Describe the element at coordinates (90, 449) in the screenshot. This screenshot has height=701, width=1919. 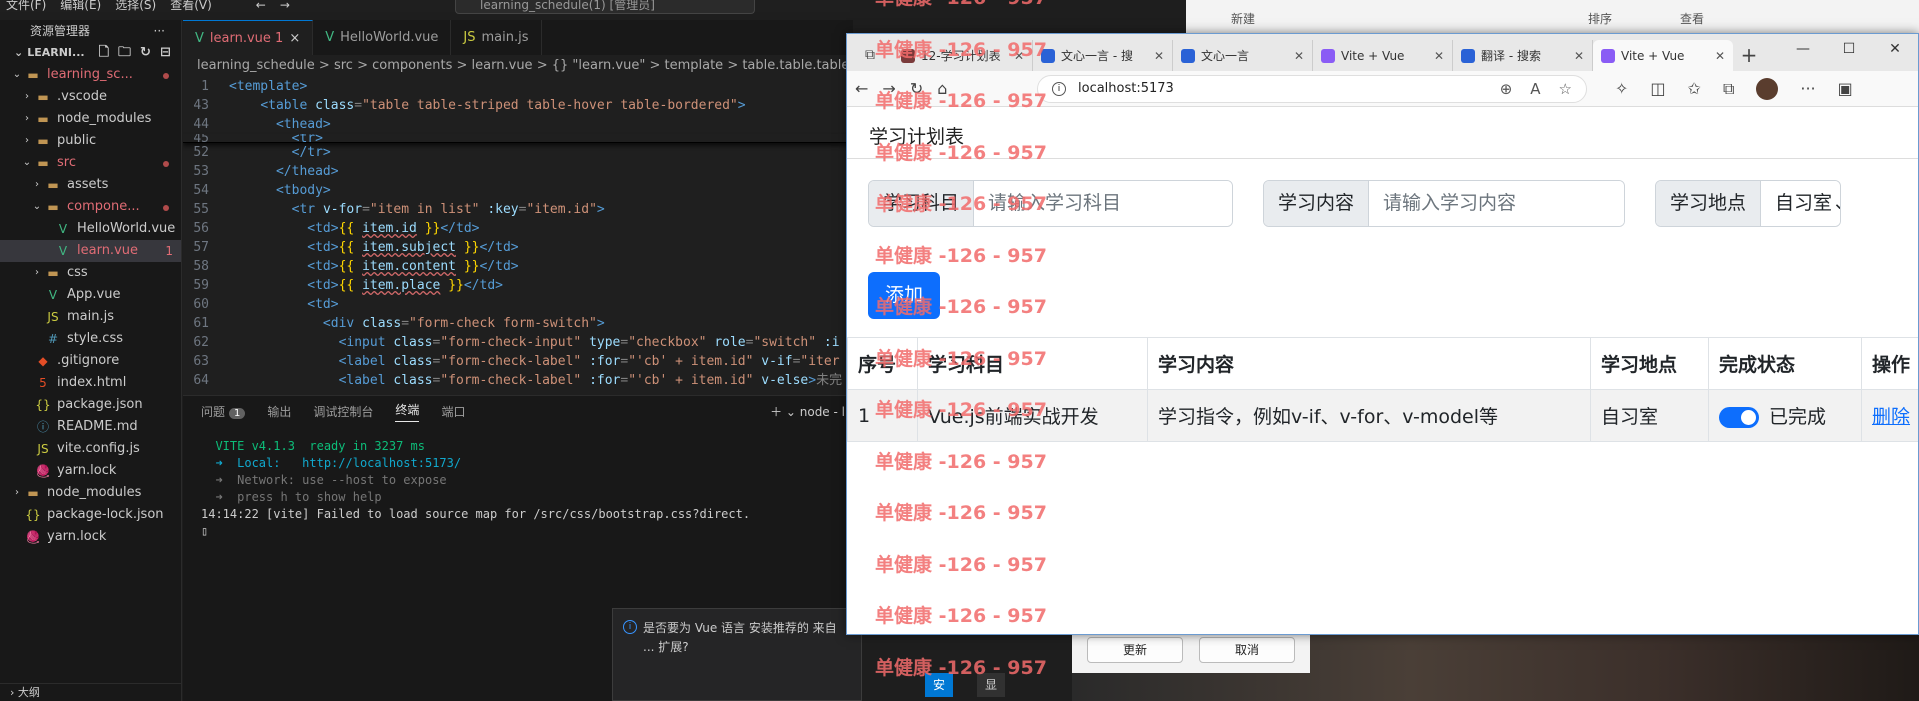
I see `tree-item: JS vite.config.js` at that location.